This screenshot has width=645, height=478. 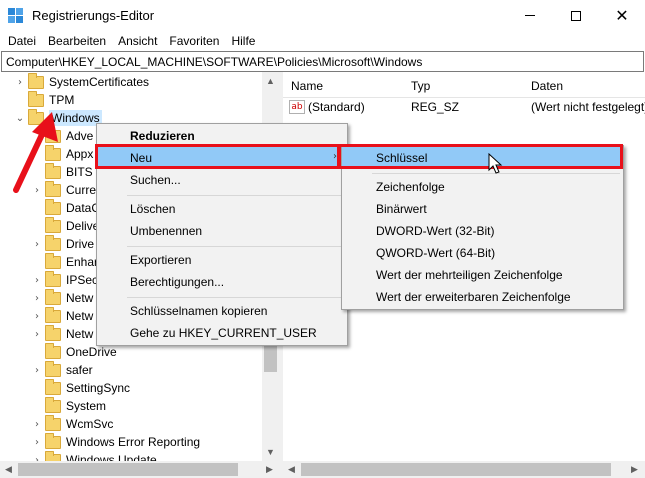 What do you see at coordinates (62, 297) in the screenshot?
I see `tree-item-netw-1: › Netw` at bounding box center [62, 297].